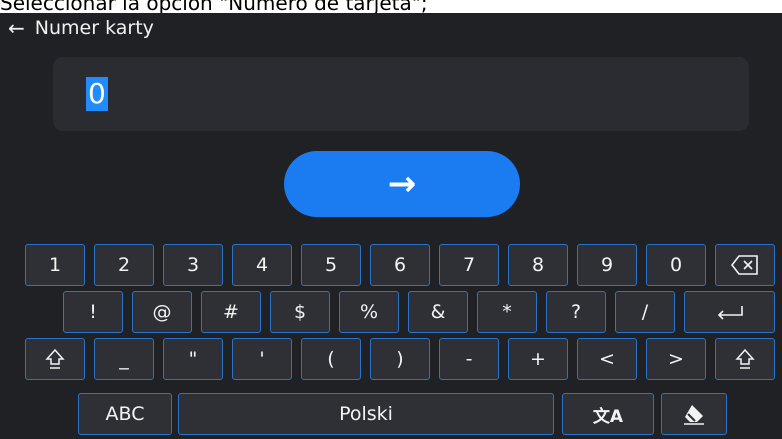 This screenshot has height=439, width=782. I want to click on shift-key-right, so click(745, 359).